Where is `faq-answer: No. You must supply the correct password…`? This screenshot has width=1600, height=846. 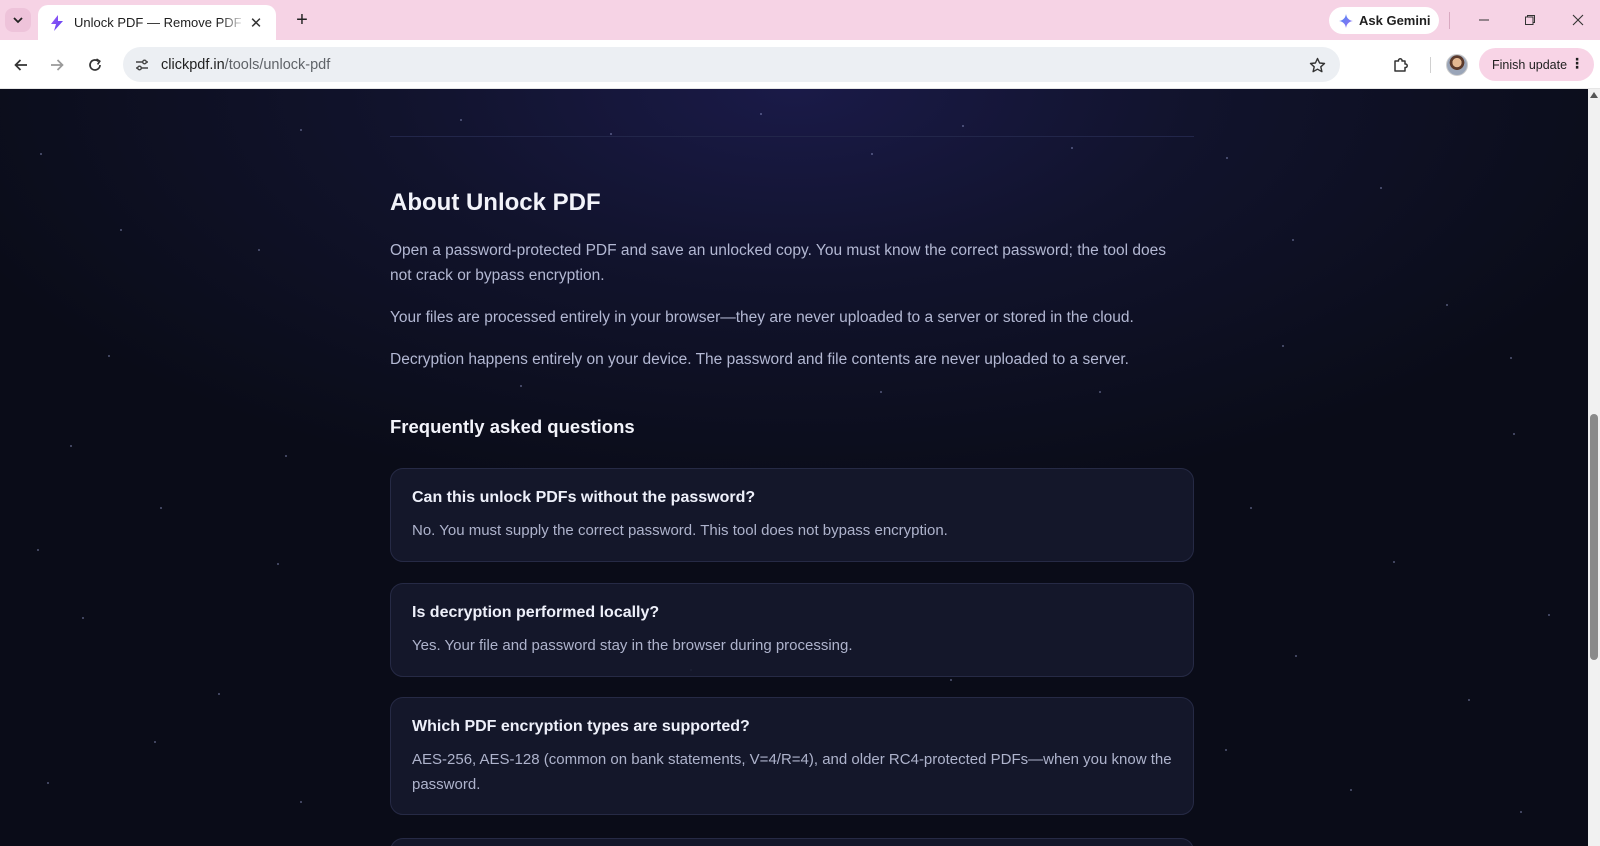 faq-answer: No. You must supply the correct password… is located at coordinates (680, 530).